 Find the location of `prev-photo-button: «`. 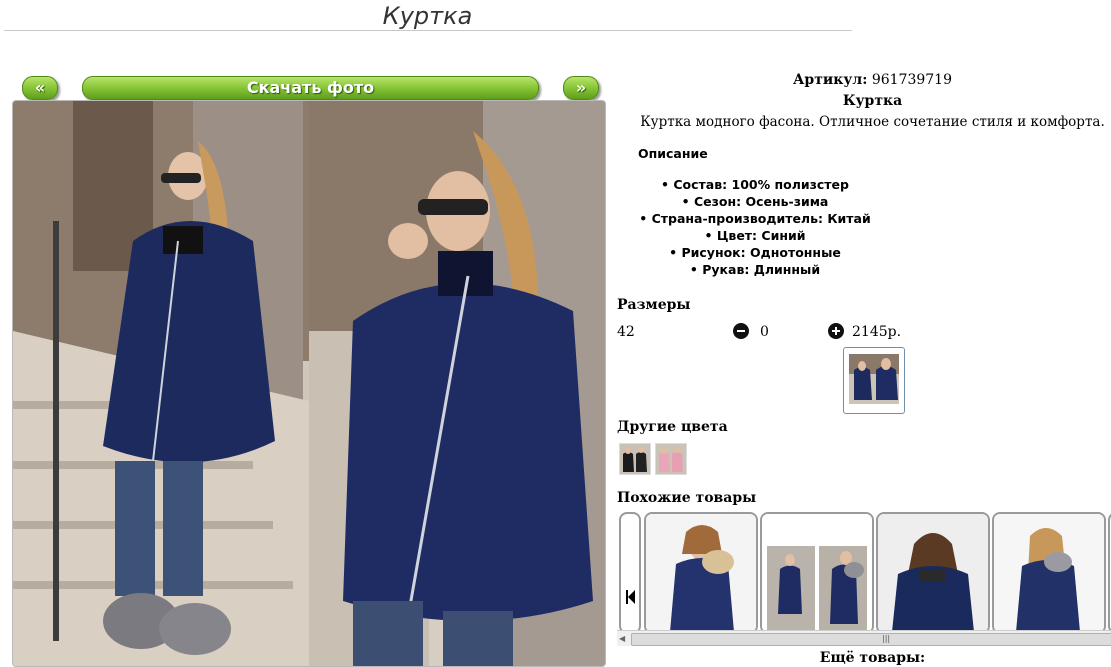

prev-photo-button: « is located at coordinates (40, 88).